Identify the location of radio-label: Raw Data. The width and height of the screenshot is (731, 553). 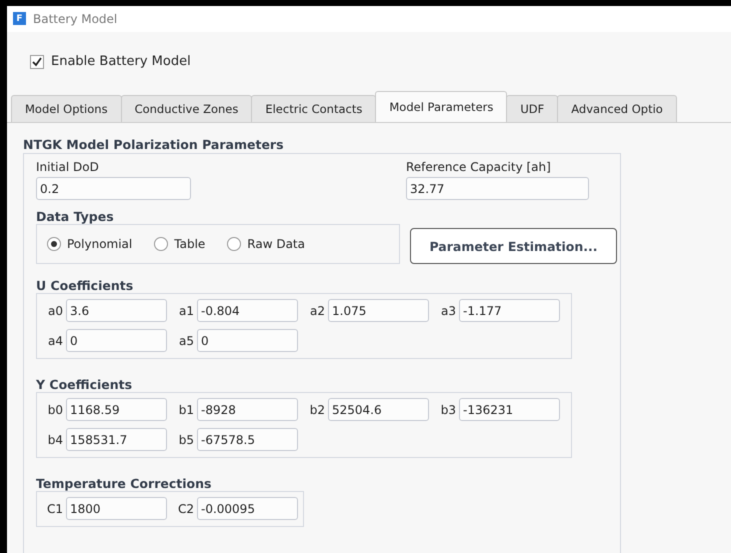
(276, 244).